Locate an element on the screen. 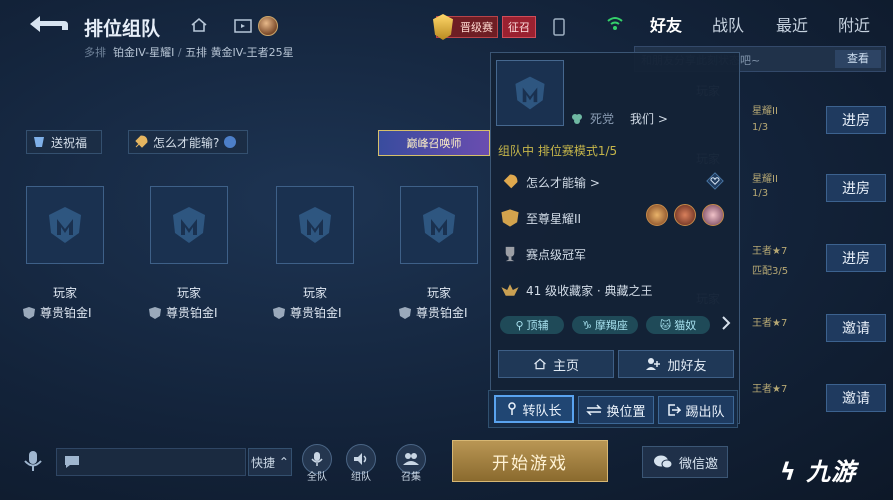  draft-mode-badge: 征召 is located at coordinates (519, 27).